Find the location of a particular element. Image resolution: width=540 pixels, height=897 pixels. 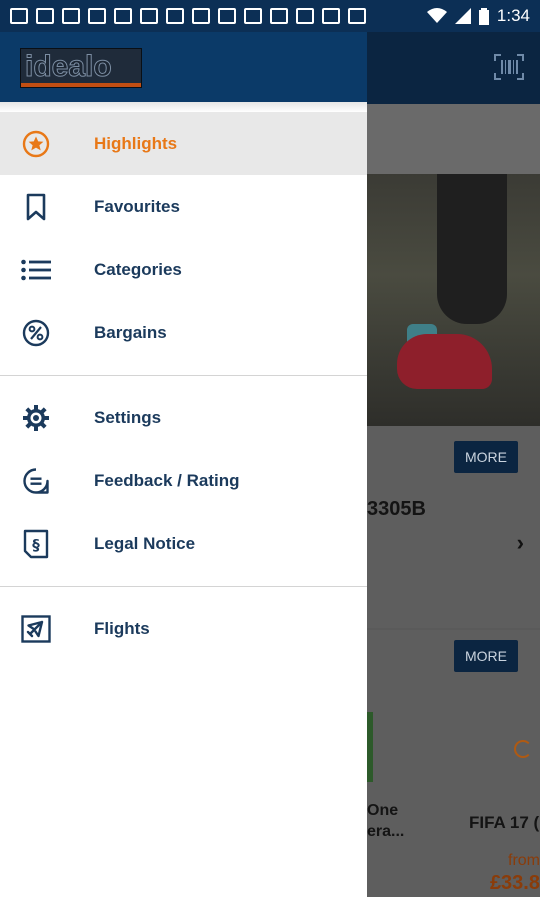

product-name: FIFA 17 ( is located at coordinates (504, 822).